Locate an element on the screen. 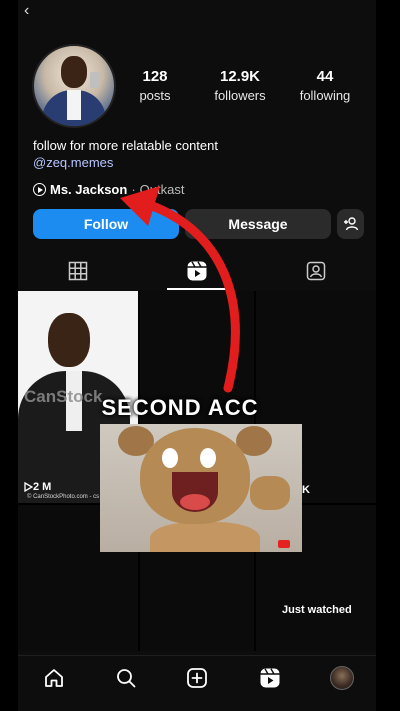  tagged-icon is located at coordinates (315, 271).